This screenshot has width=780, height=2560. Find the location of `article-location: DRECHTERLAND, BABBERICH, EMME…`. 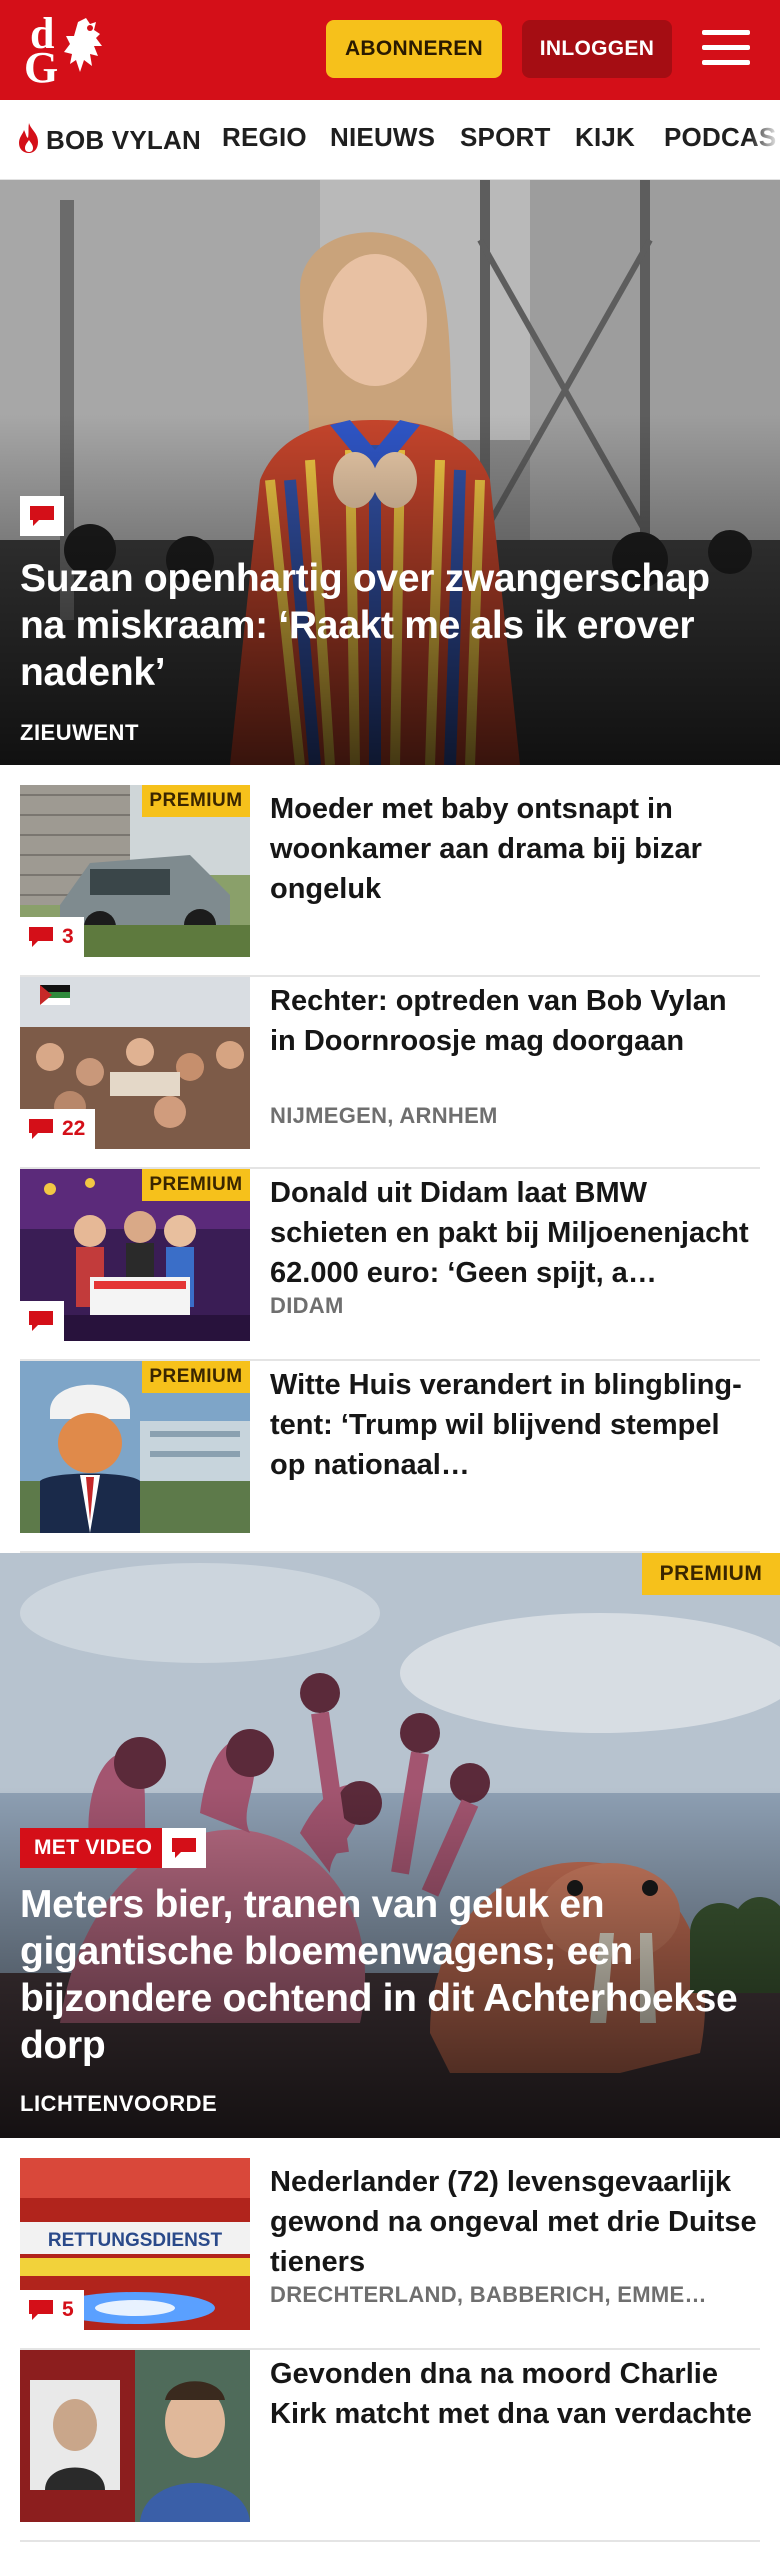

article-location: DRECHTERLAND, BABBERICH, EMME… is located at coordinates (488, 2294).